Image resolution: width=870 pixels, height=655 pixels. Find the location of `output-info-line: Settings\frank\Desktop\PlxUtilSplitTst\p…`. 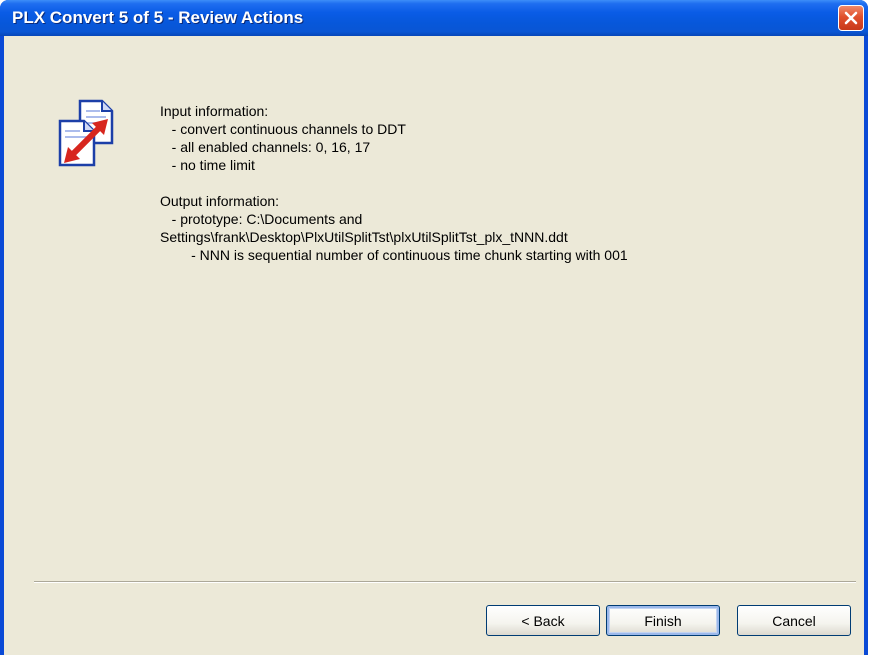

output-info-line: Settings\frank\Desktop\PlxUtilSplitTst\p… is located at coordinates (364, 237).